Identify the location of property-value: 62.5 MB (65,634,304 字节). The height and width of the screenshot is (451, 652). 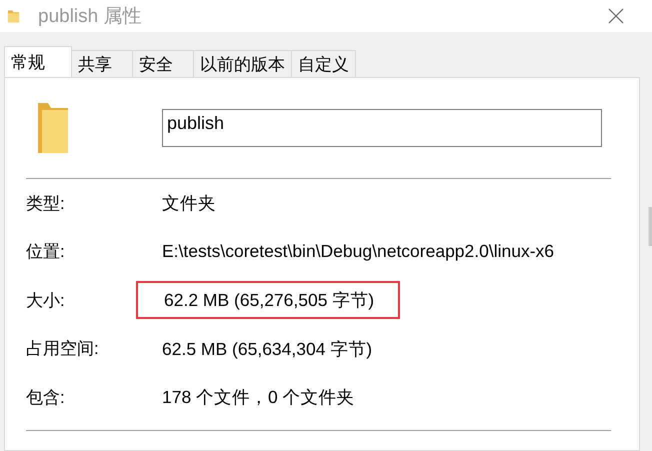
(267, 349).